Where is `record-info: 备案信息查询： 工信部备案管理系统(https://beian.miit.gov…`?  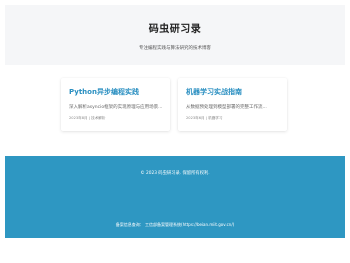
record-info: 备案信息查询： 工信部备案管理系统(https://beian.miit.gov… is located at coordinates (175, 225).